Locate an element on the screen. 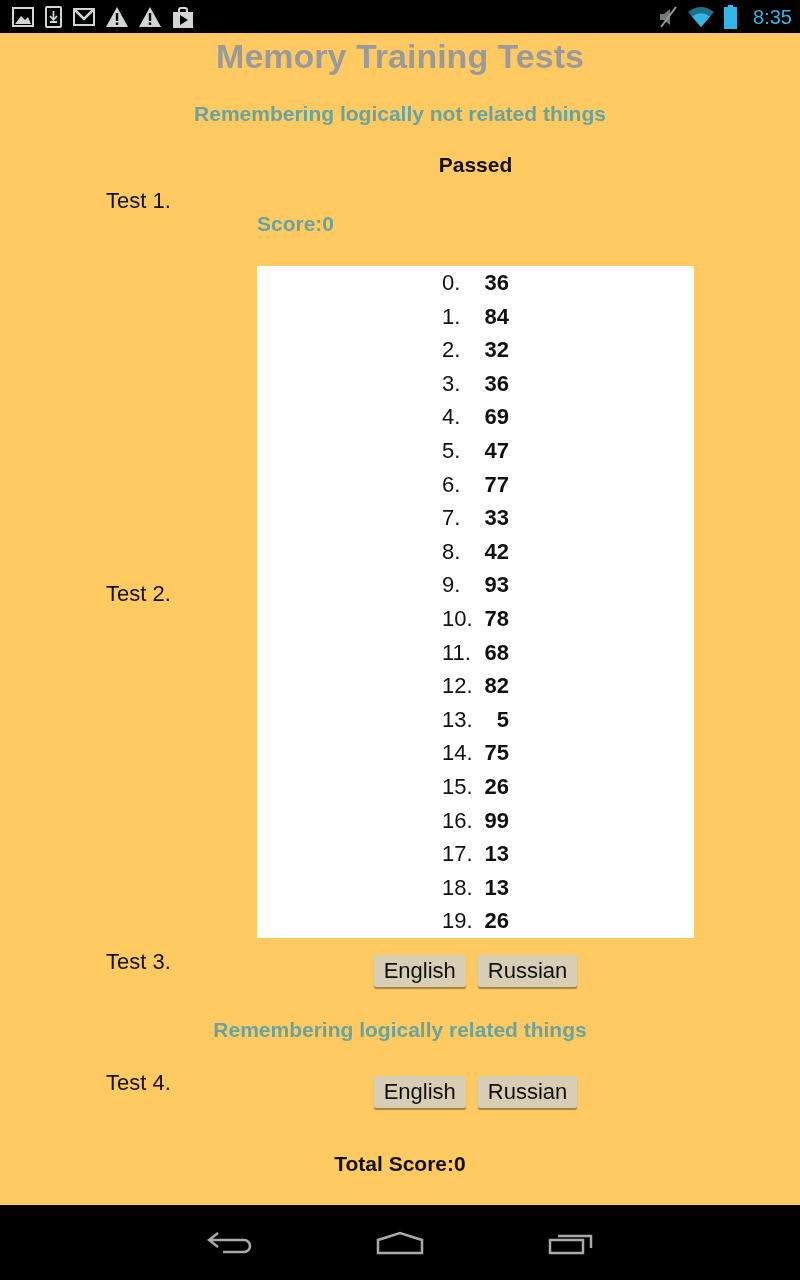 This screenshot has height=1280, width=800. test-status: Passed is located at coordinates (475, 165).